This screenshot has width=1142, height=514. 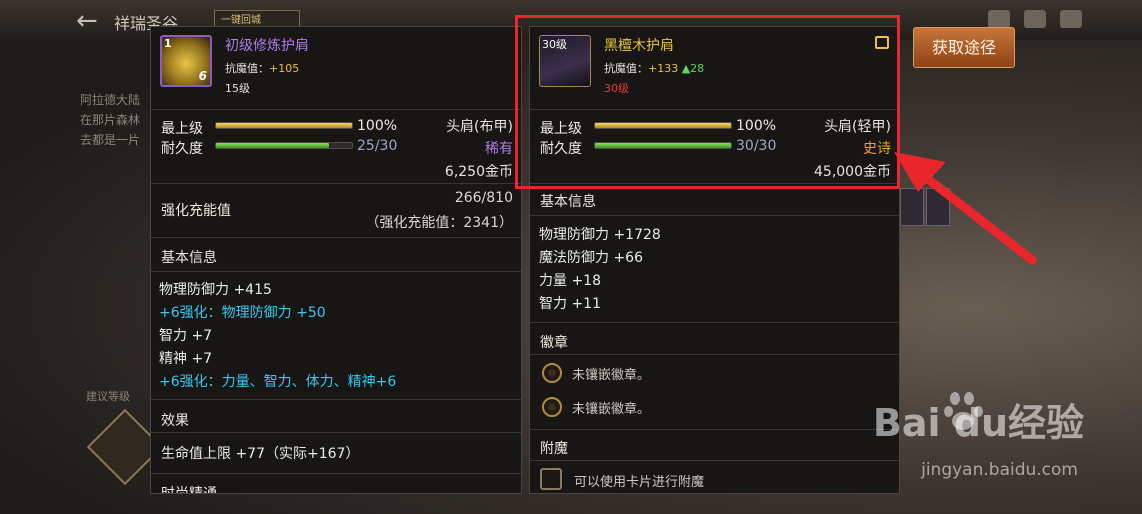 I want to click on item-price: 6,250金币, so click(x=478, y=172).